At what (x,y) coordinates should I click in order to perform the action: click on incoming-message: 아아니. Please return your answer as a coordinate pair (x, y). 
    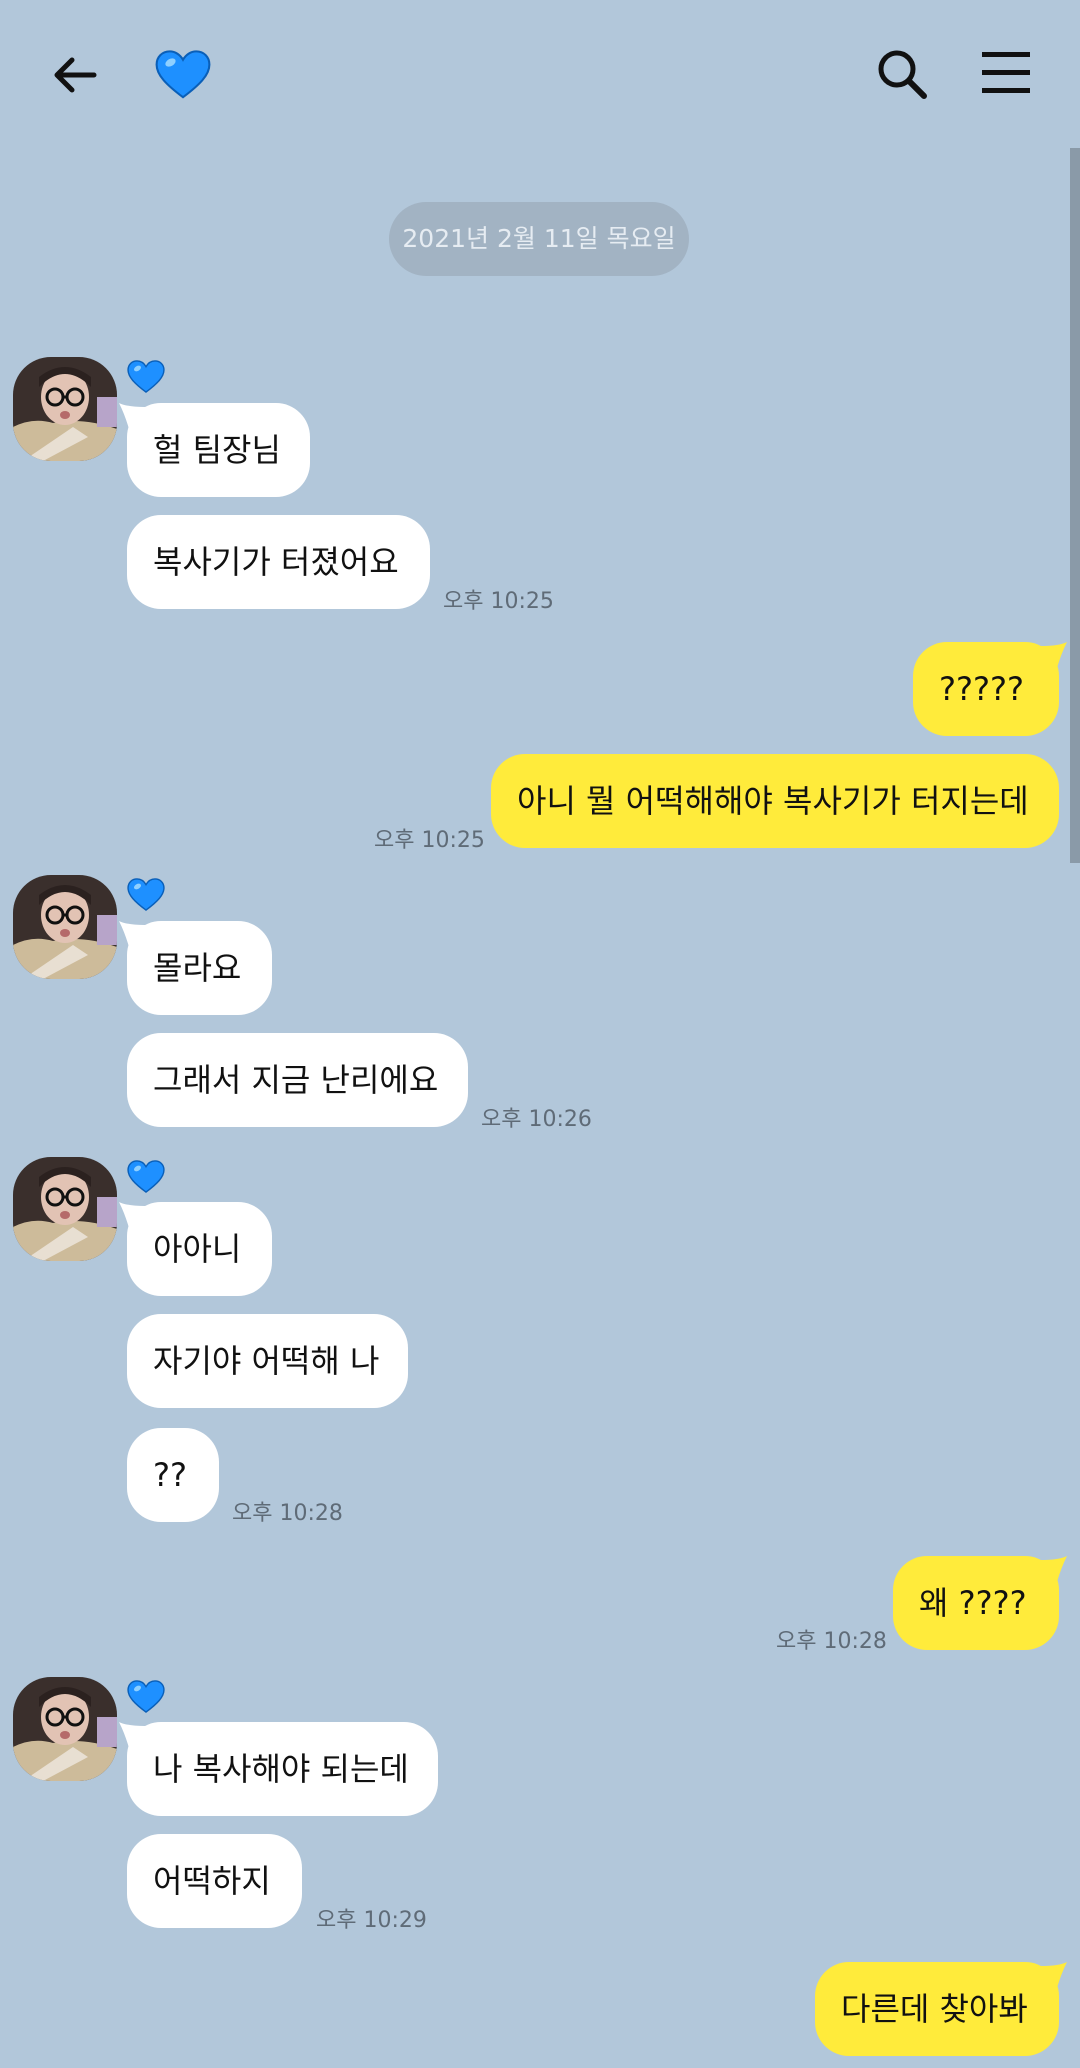
    Looking at the image, I should click on (199, 1249).